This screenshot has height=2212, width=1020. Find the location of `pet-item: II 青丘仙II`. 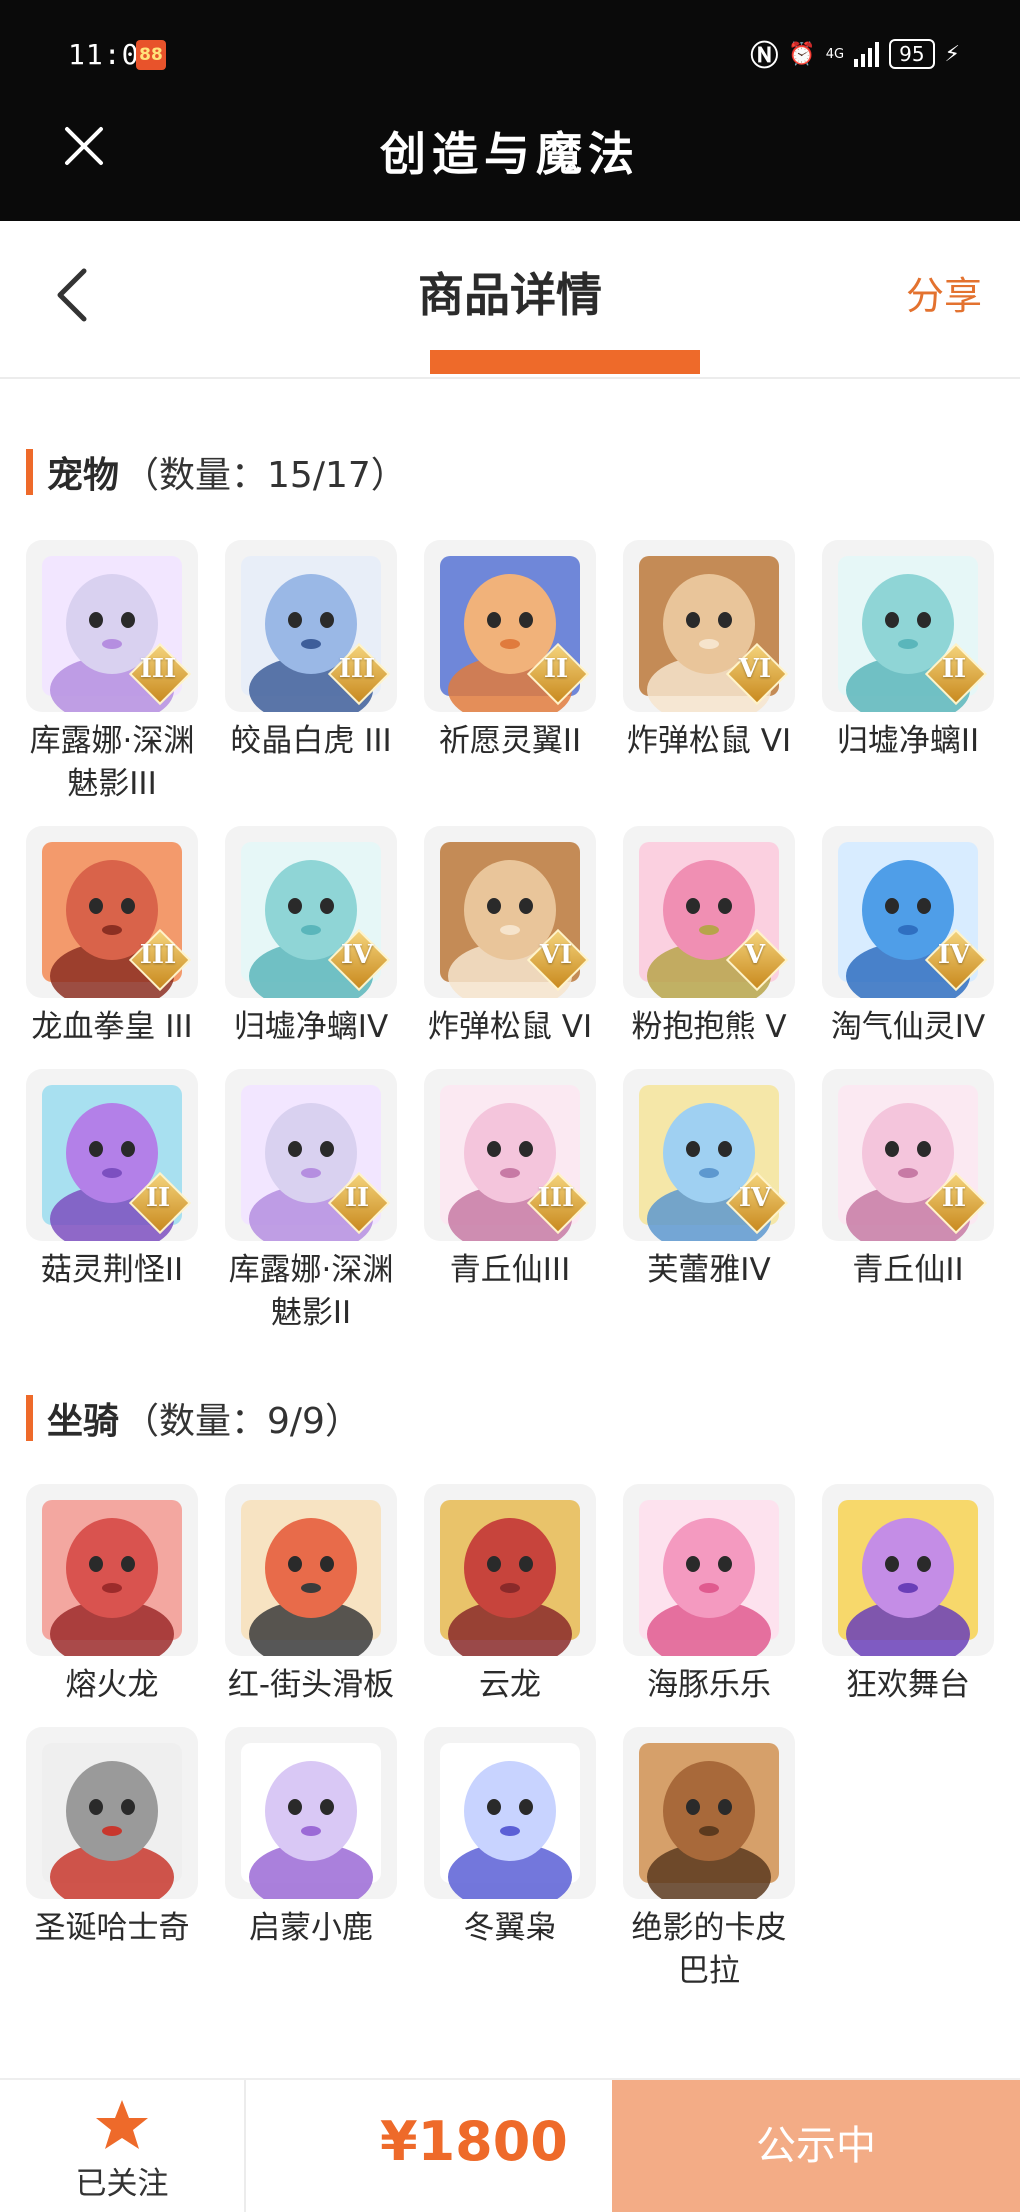

pet-item: II 青丘仙II is located at coordinates (908, 1202).